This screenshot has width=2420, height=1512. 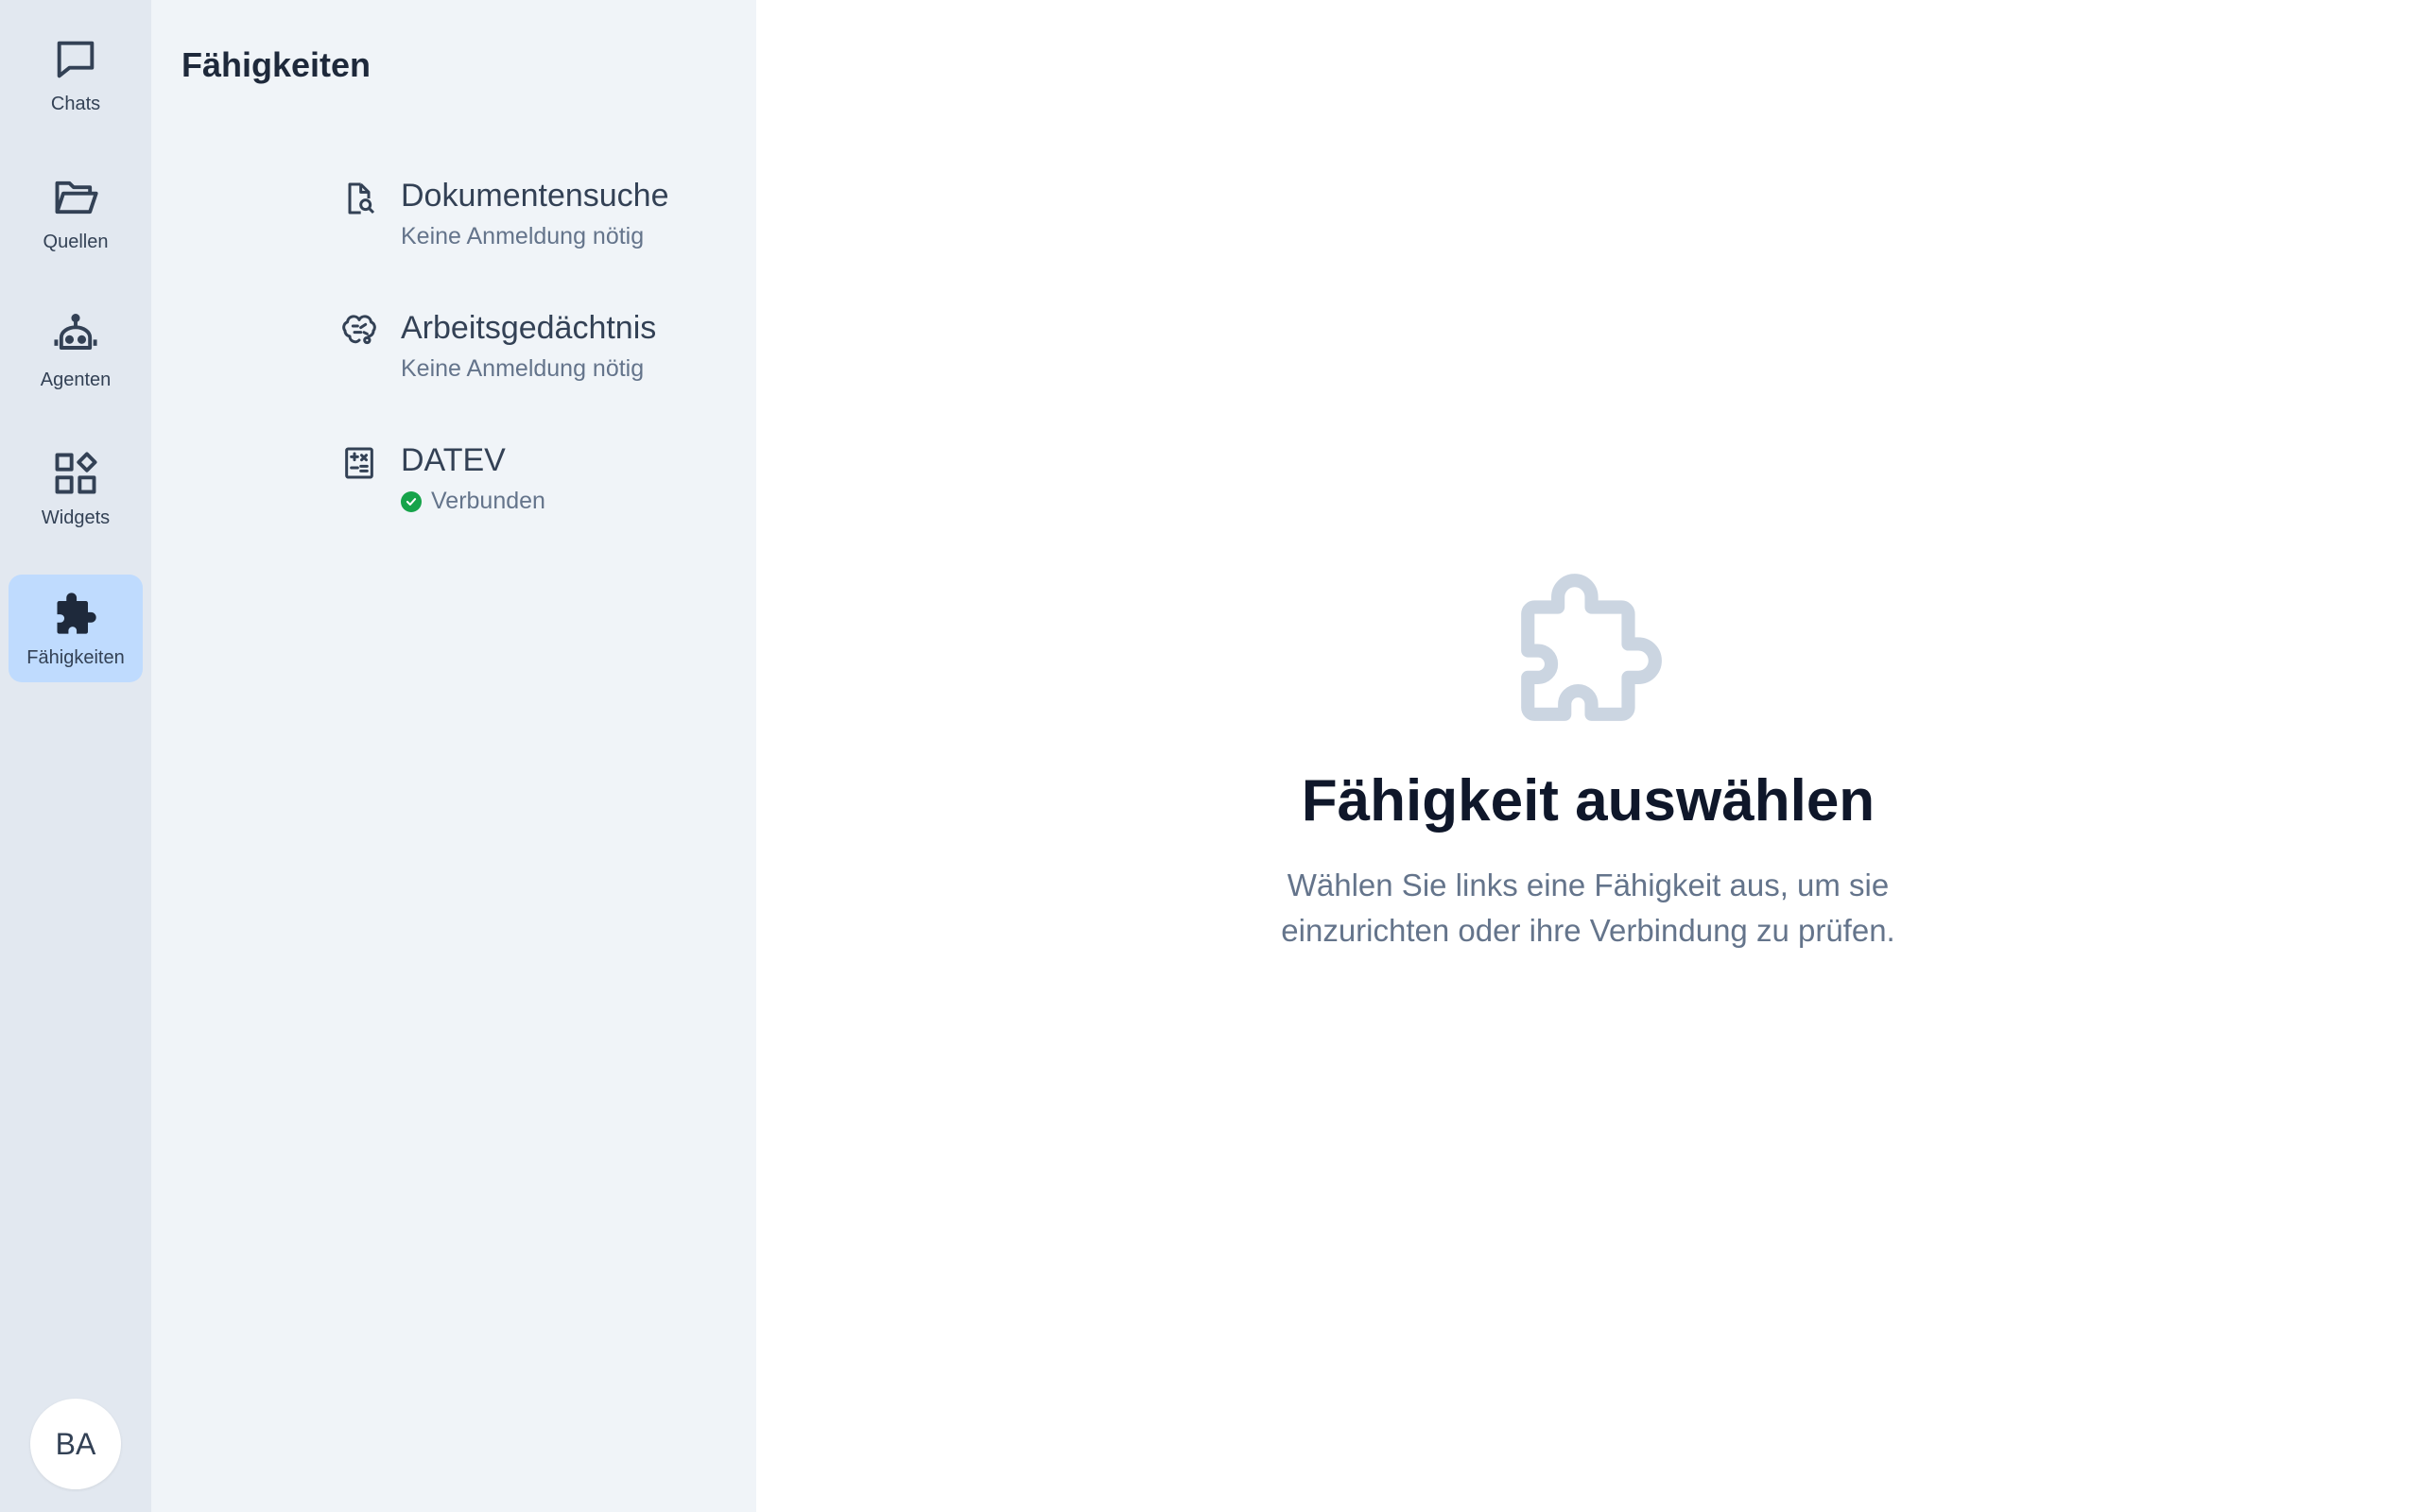 What do you see at coordinates (359, 330) in the screenshot?
I see `brain-icon` at bounding box center [359, 330].